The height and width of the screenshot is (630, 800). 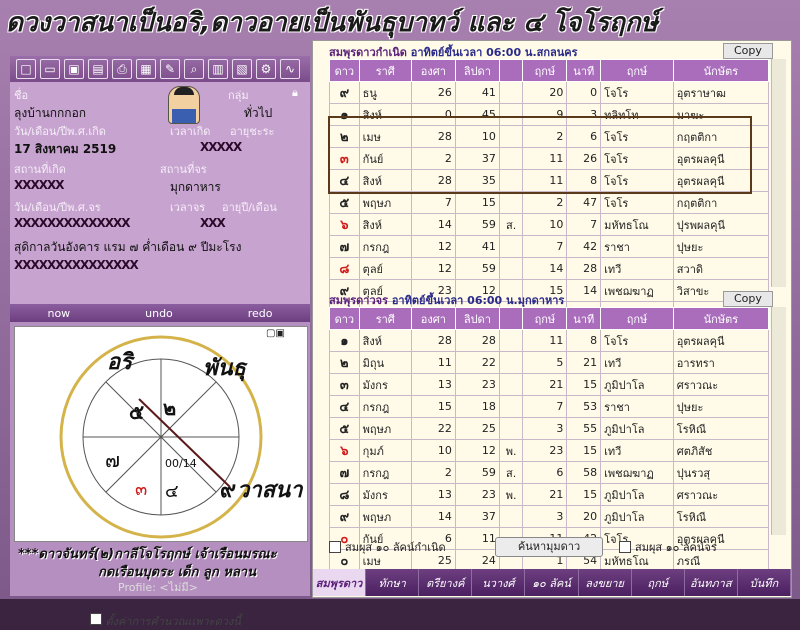 What do you see at coordinates (213, 223) in the screenshot?
I see `transit-time-field: XXX` at bounding box center [213, 223].